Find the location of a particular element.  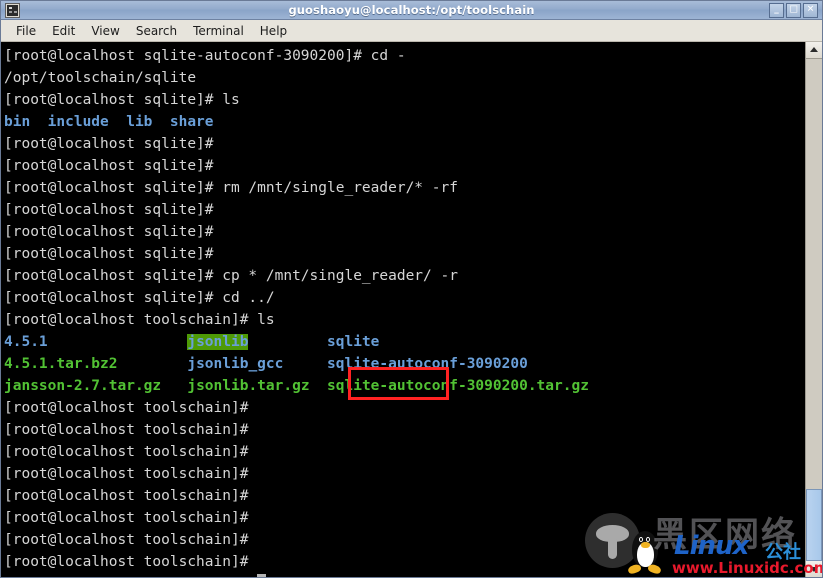

terminal-text: /opt/toolschain/sqlite is located at coordinates (100, 78).